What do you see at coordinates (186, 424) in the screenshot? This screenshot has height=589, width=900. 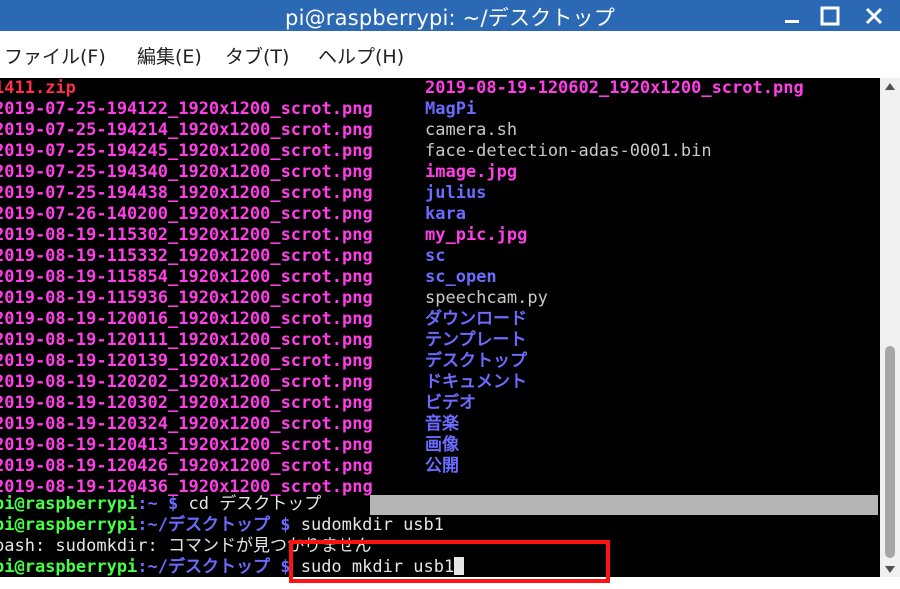 I see `listing-item: 2019-08-19-120324_1920x1200_scrot.png` at bounding box center [186, 424].